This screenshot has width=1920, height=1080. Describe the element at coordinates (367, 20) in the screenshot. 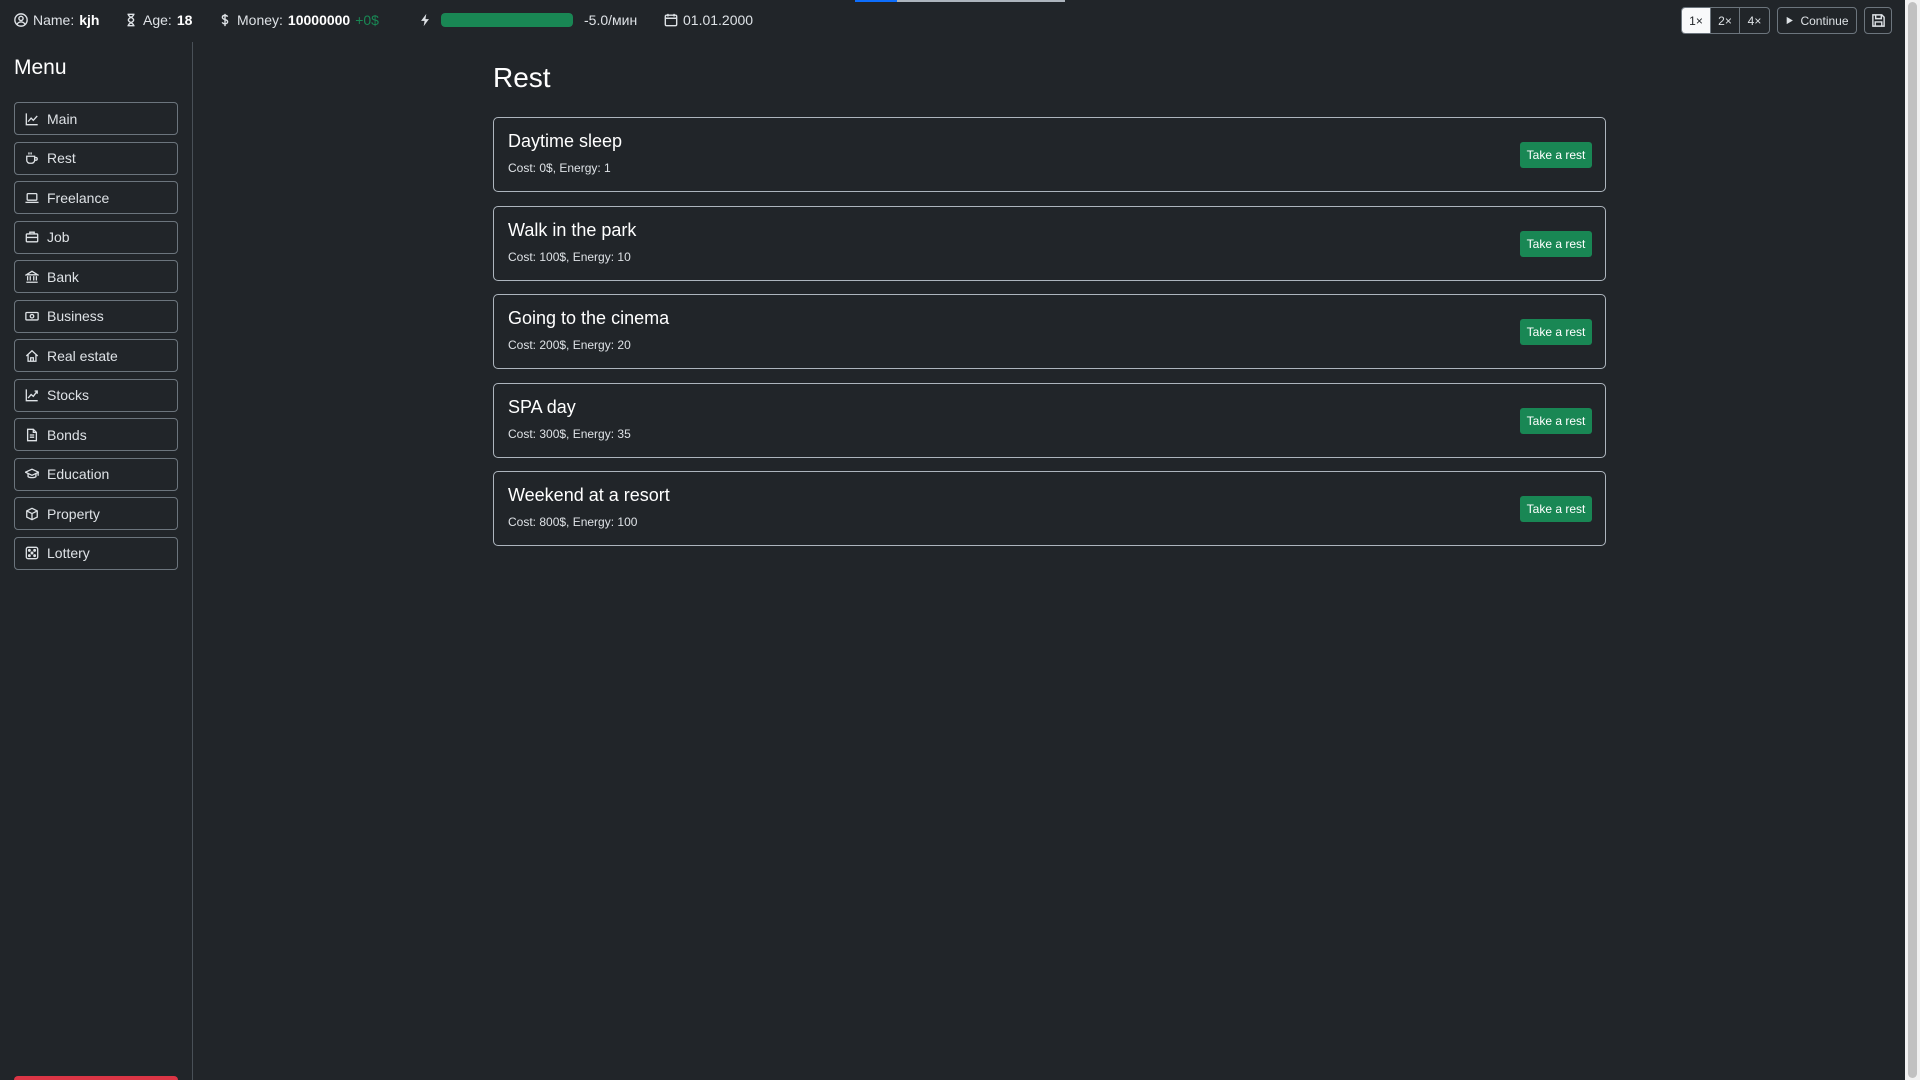

I see `money-delta: +0$` at that location.